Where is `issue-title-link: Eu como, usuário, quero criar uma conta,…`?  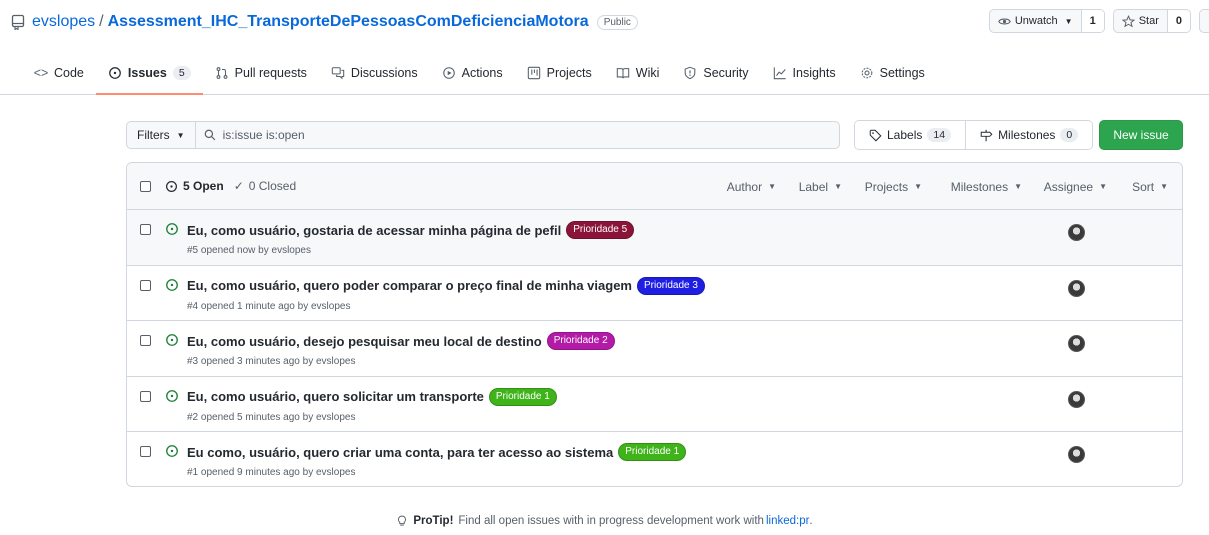
issue-title-link: Eu como, usuário, quero criar uma conta,… is located at coordinates (400, 452).